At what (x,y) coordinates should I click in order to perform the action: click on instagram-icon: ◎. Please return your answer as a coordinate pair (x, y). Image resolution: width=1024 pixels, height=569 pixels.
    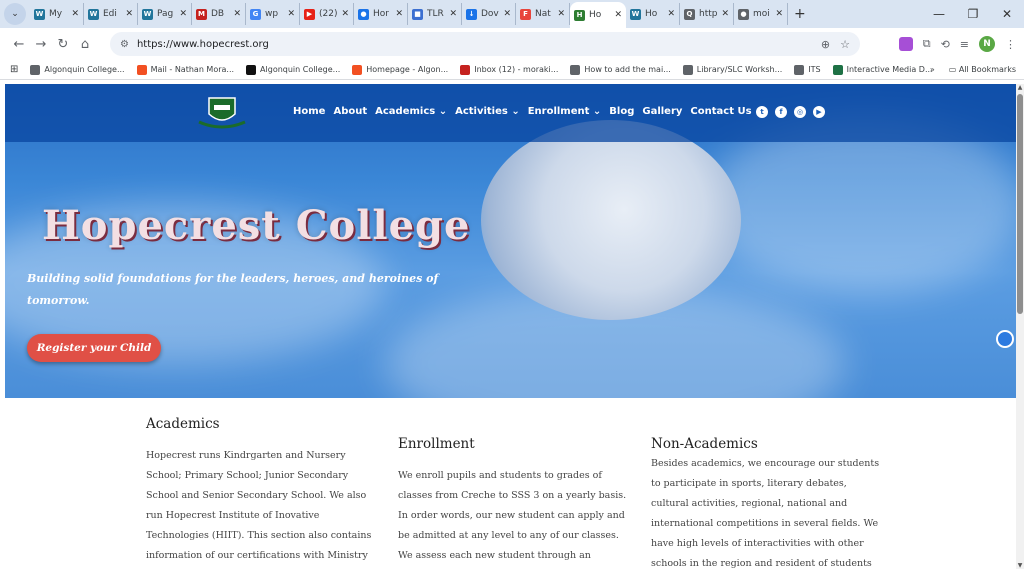
    Looking at the image, I should click on (800, 112).